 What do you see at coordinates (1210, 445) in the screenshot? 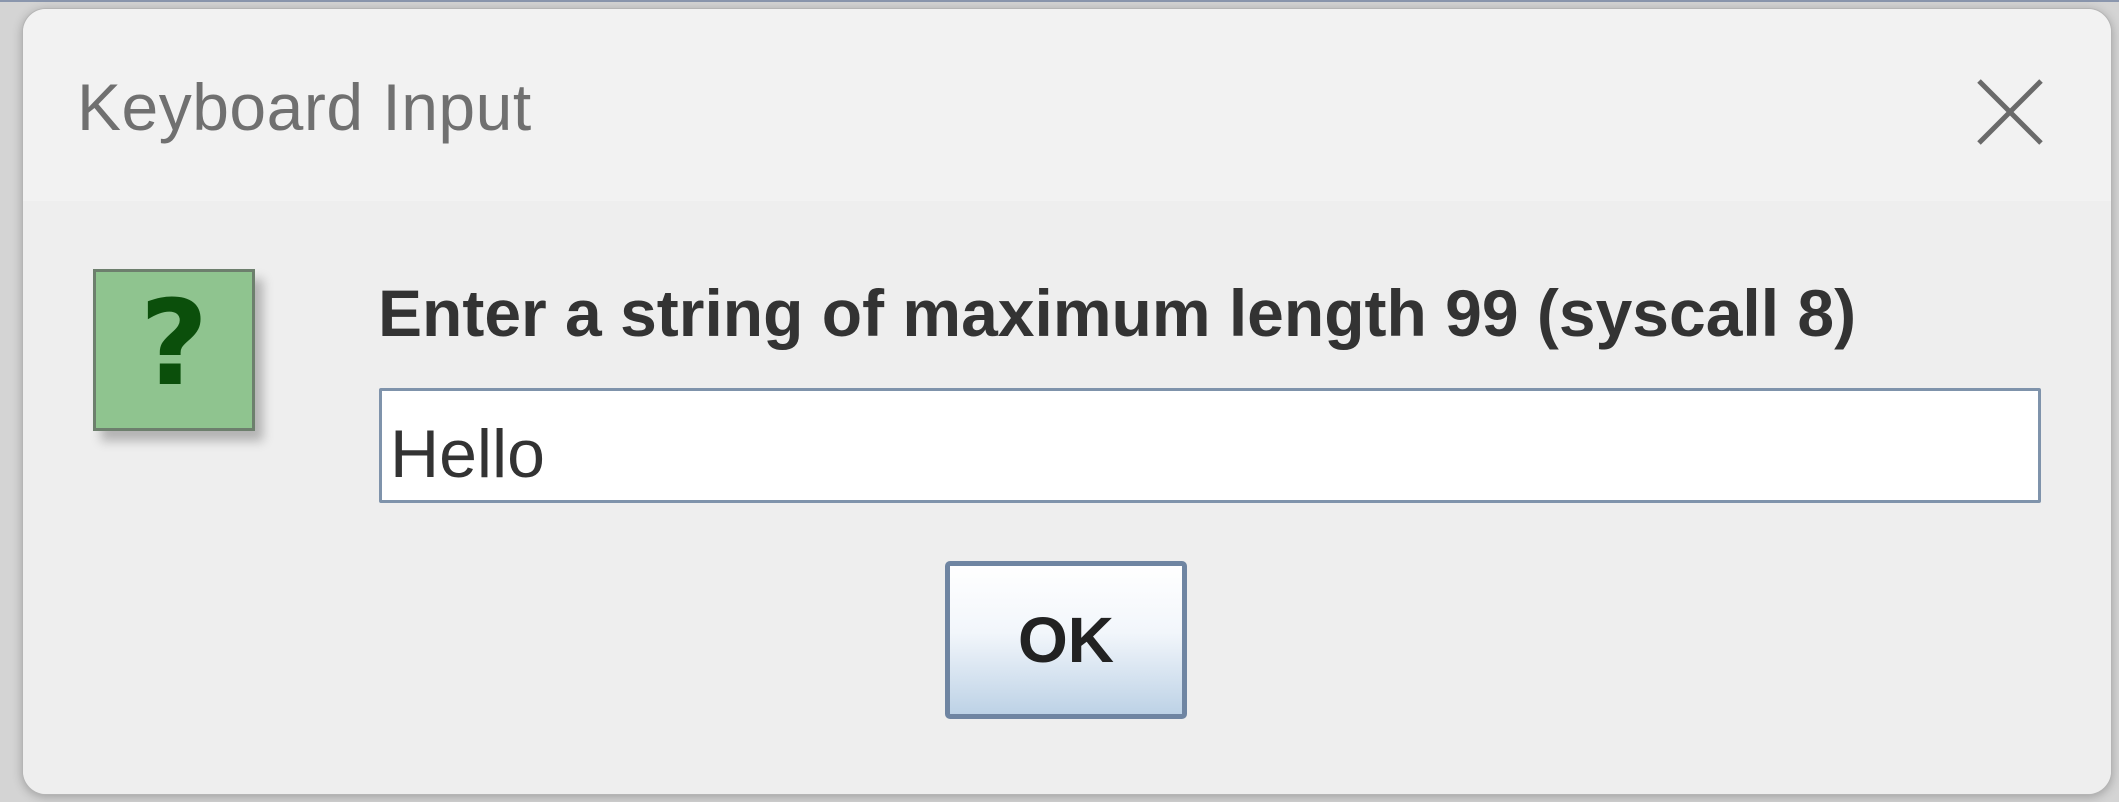
I see `string-input-field` at bounding box center [1210, 445].